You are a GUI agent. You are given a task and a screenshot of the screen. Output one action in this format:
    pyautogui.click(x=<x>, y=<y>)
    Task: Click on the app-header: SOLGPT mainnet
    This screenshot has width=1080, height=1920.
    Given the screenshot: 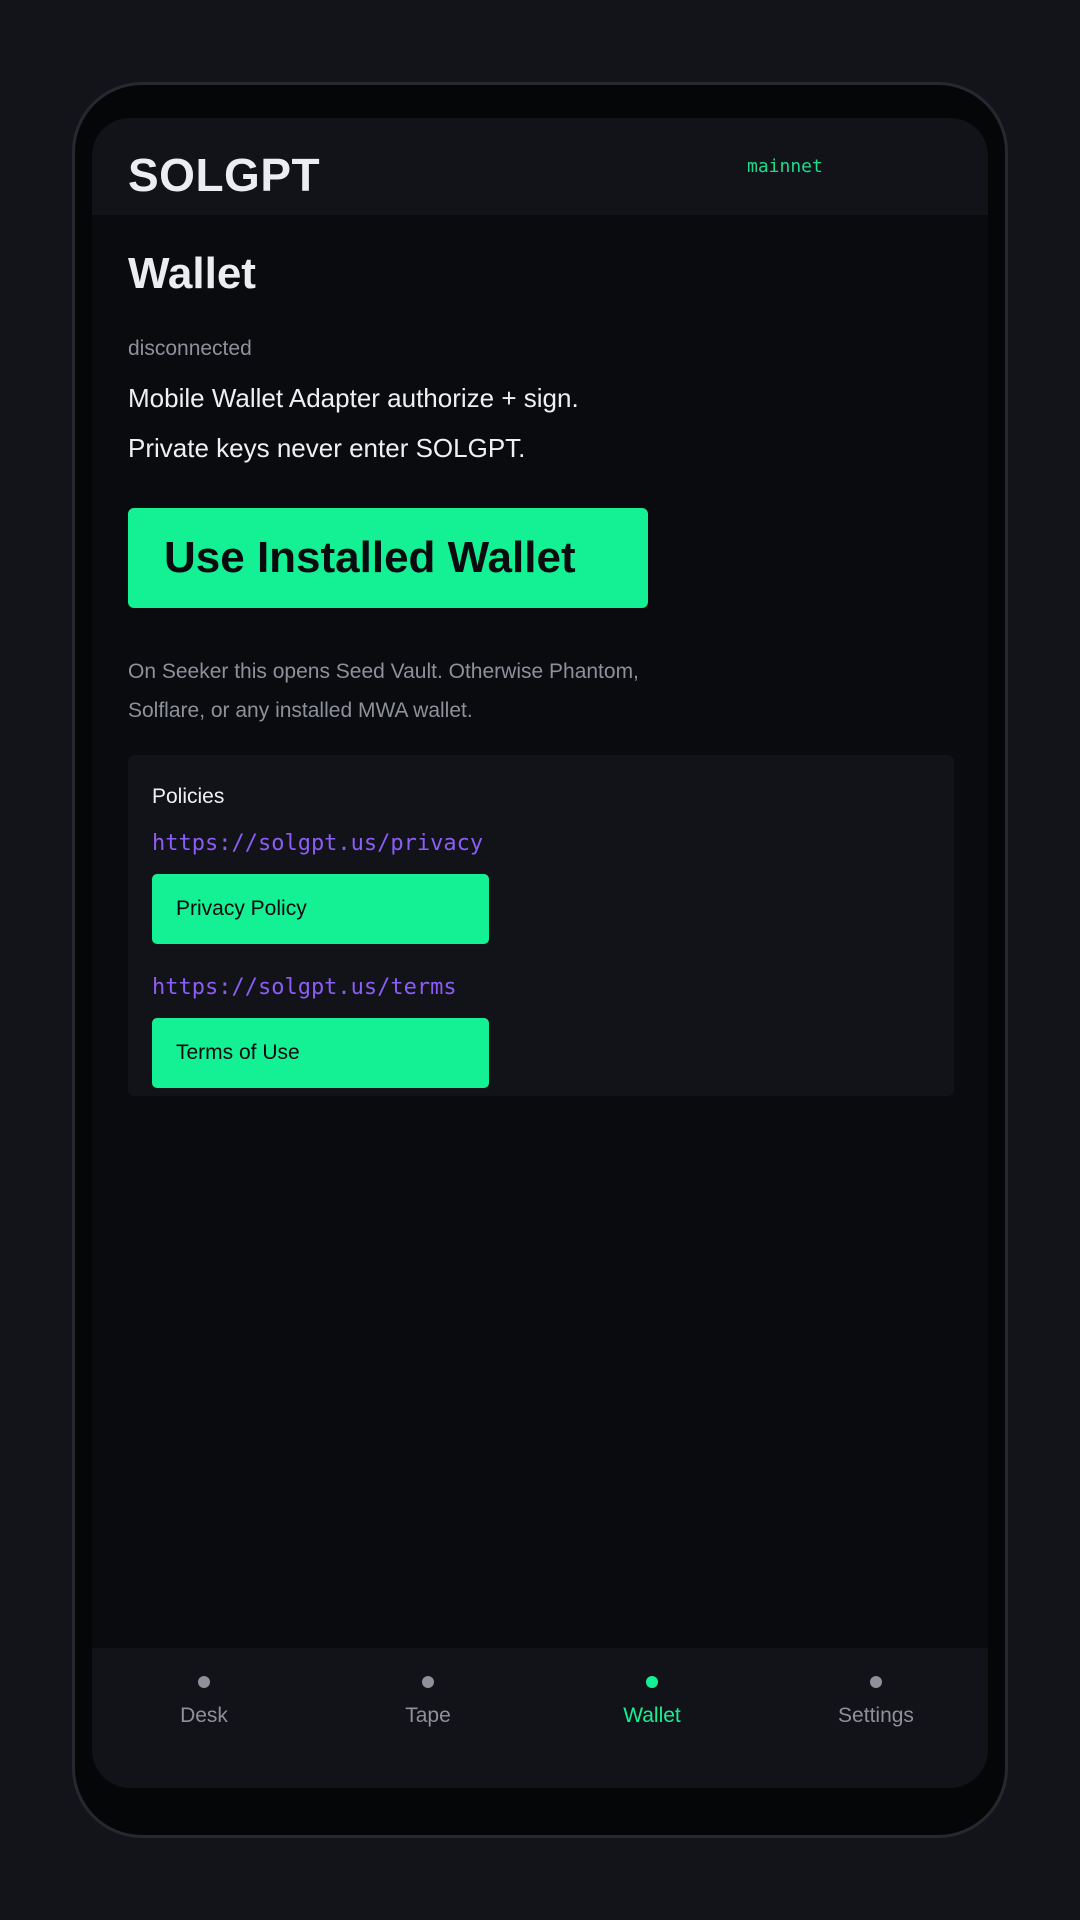 What is the action you would take?
    pyautogui.click(x=540, y=166)
    